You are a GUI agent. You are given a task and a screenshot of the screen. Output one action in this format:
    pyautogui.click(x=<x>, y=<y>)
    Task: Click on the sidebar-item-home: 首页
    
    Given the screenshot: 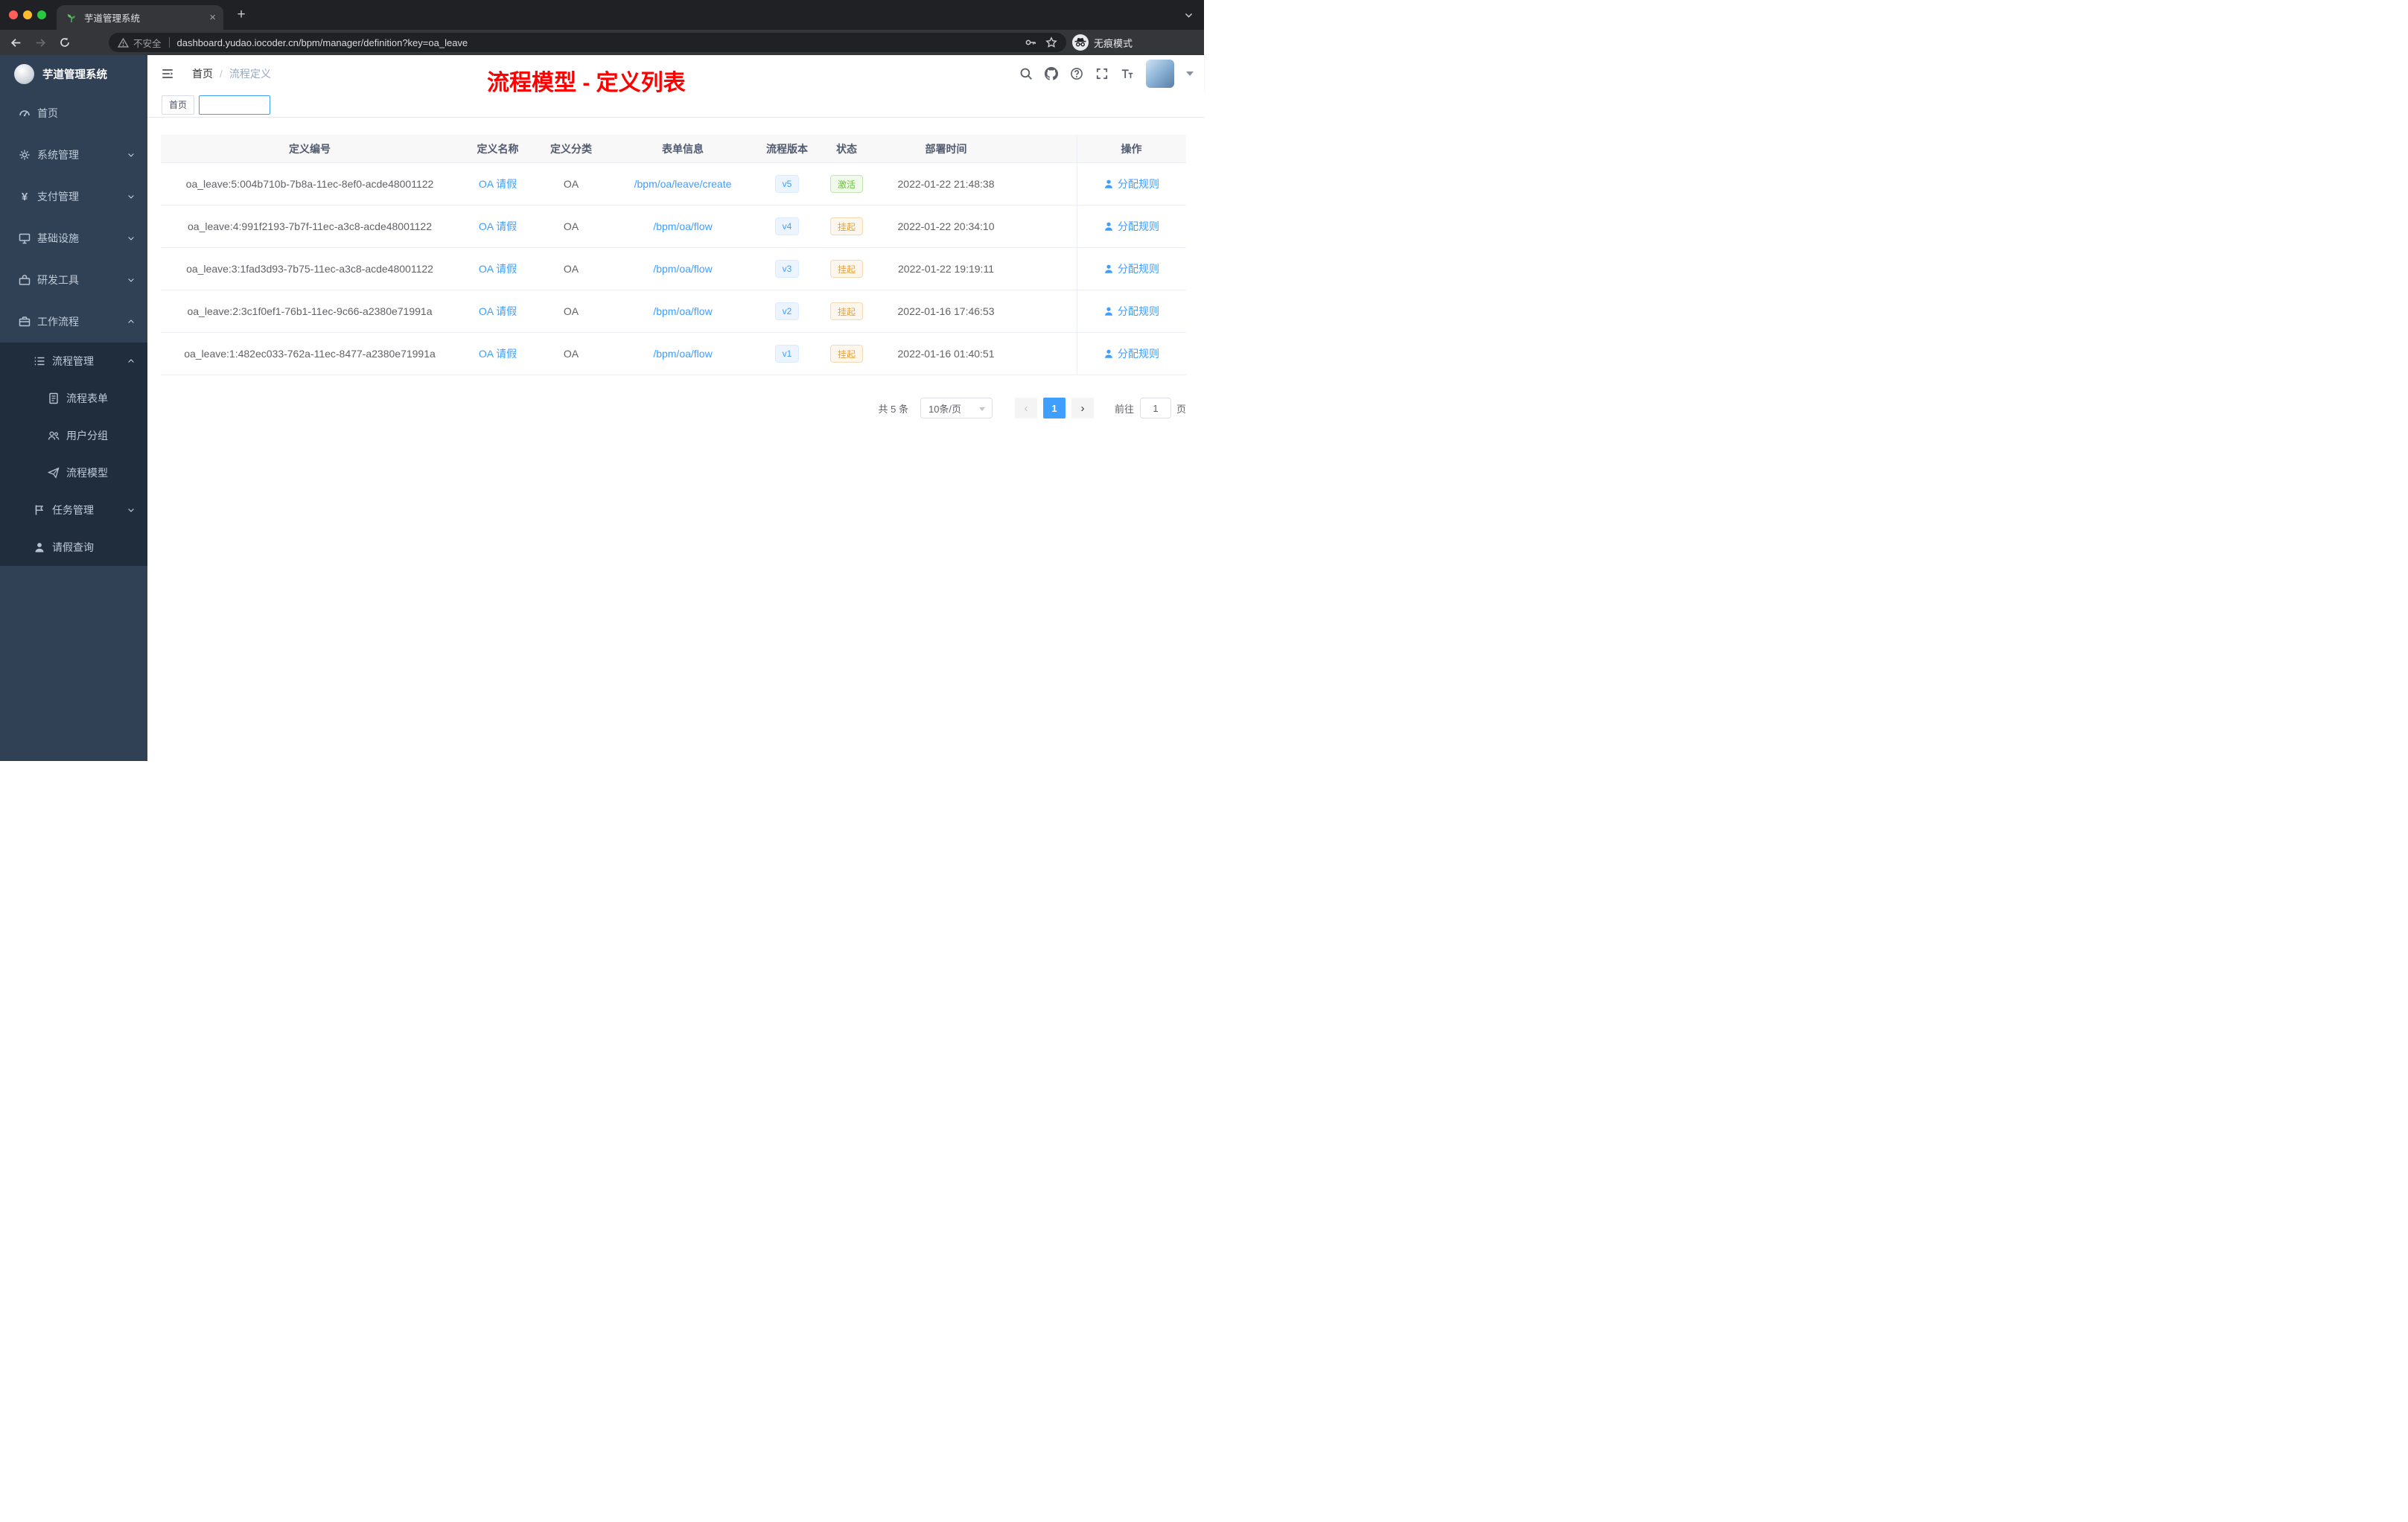 What is the action you would take?
    pyautogui.click(x=73, y=113)
    